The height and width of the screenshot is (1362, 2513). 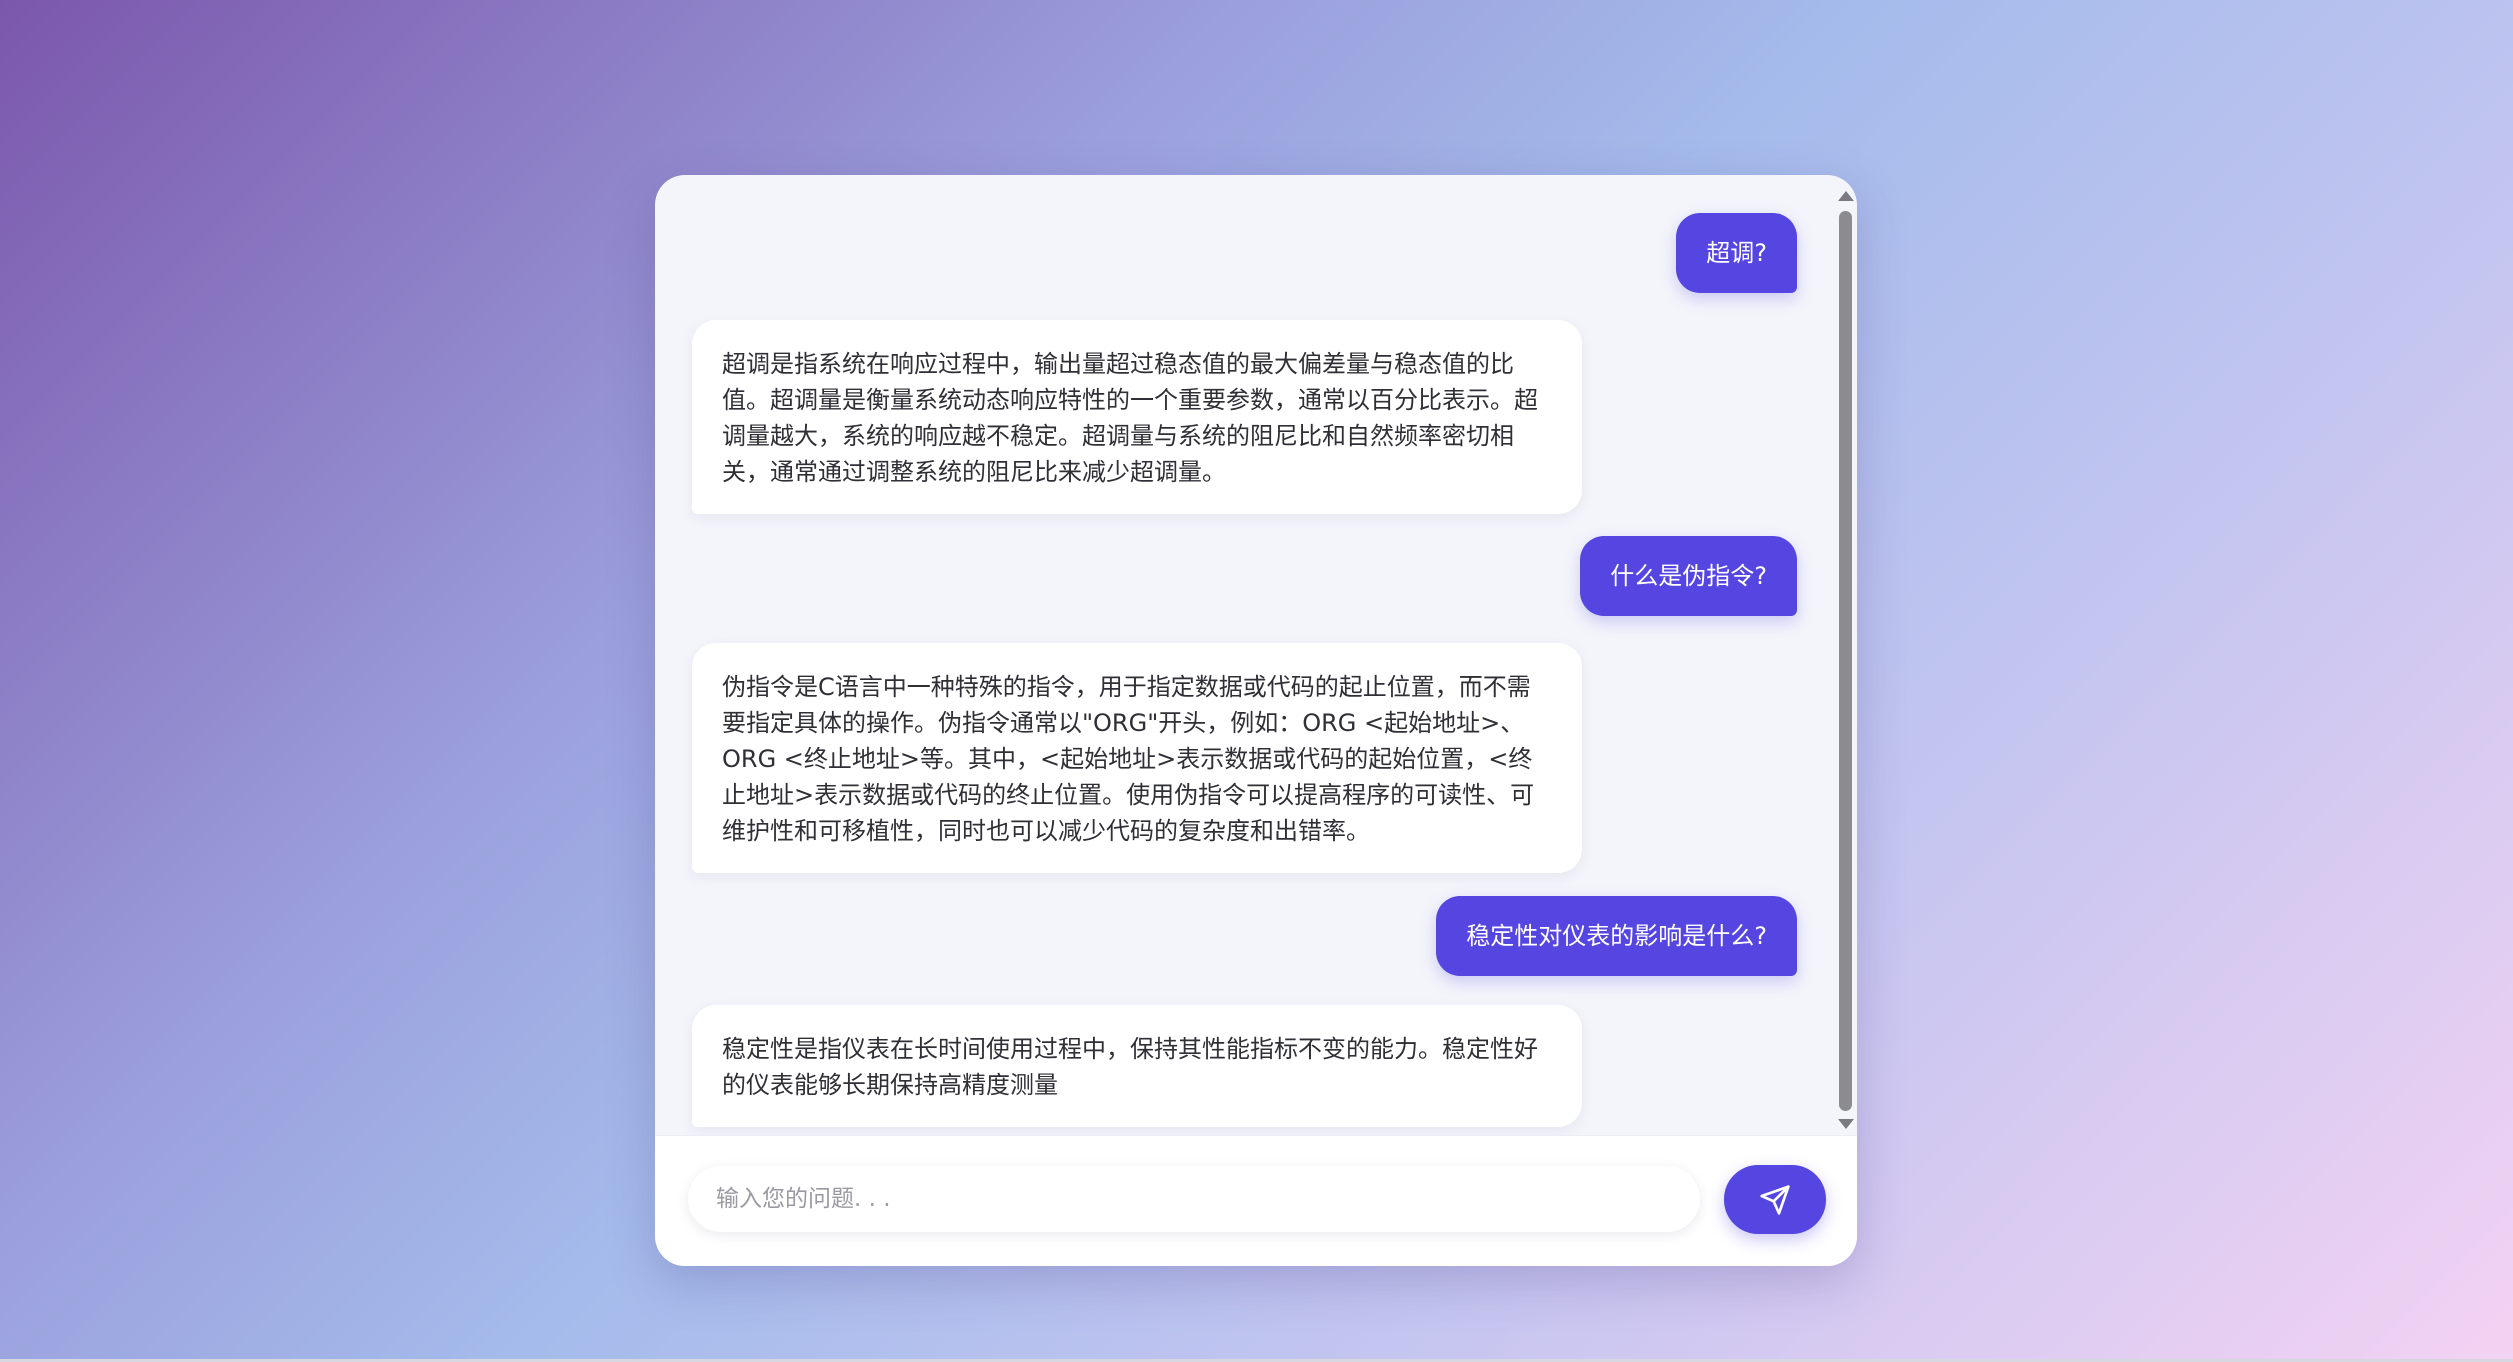 What do you see at coordinates (1736, 253) in the screenshot?
I see `user-message: 超调?` at bounding box center [1736, 253].